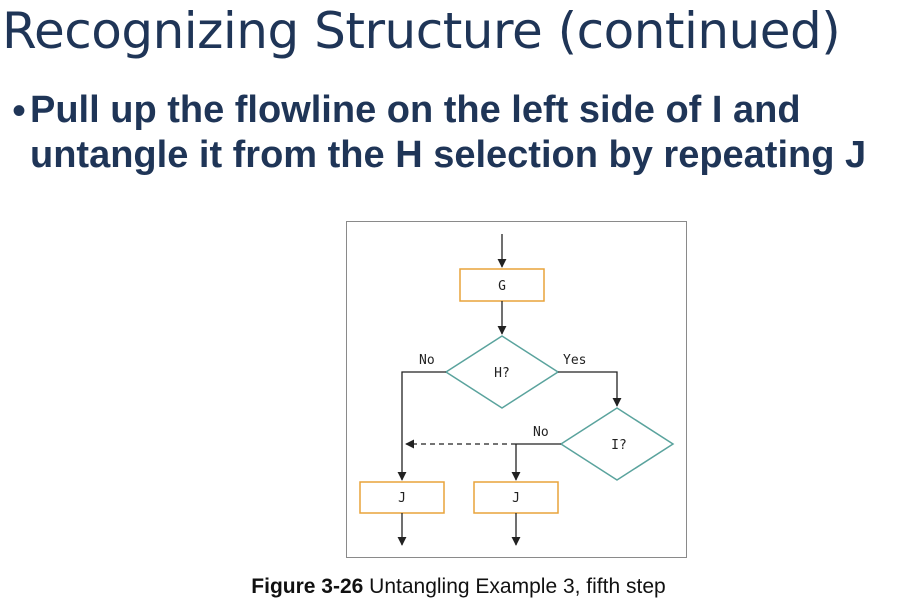 This screenshot has height=600, width=917. Describe the element at coordinates (502, 373) in the screenshot. I see `node-h-label: H?` at that location.